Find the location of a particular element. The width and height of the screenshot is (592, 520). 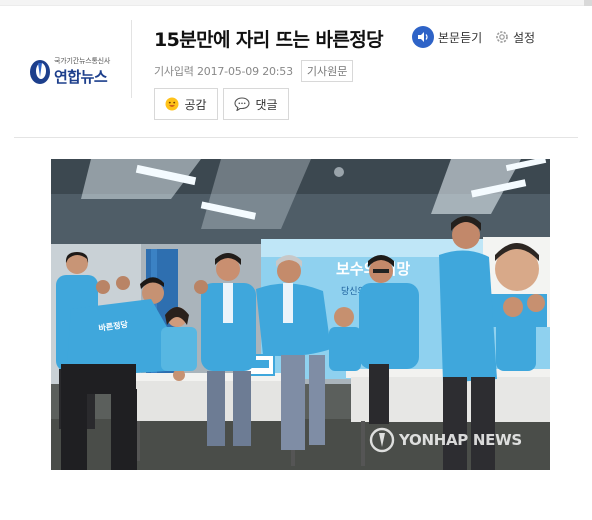

press-logo-subtitle: 국가기간뉴스통신사 is located at coordinates (82, 61).